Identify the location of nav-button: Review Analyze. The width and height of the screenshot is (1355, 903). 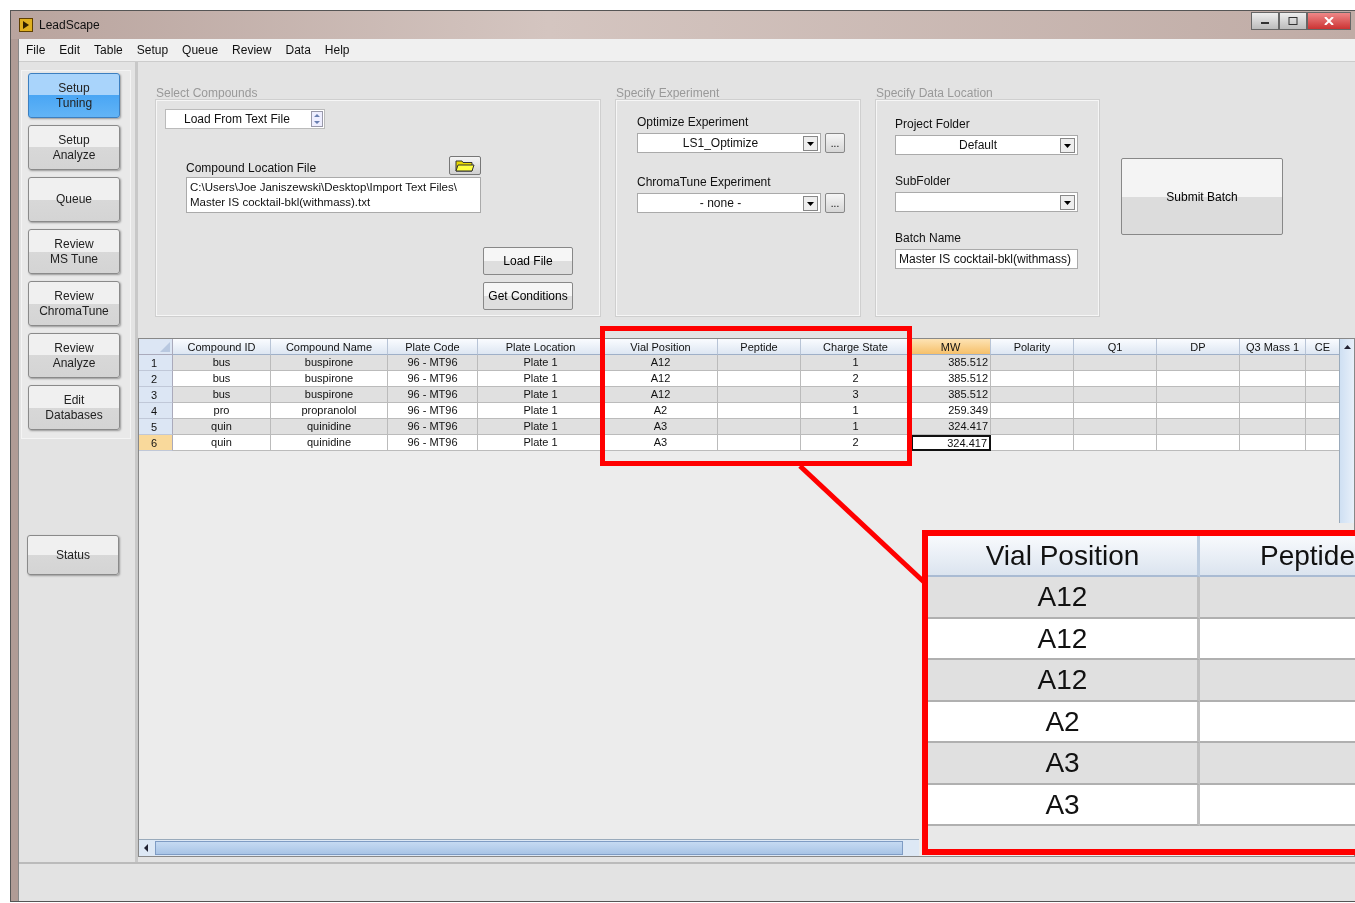
(74, 355).